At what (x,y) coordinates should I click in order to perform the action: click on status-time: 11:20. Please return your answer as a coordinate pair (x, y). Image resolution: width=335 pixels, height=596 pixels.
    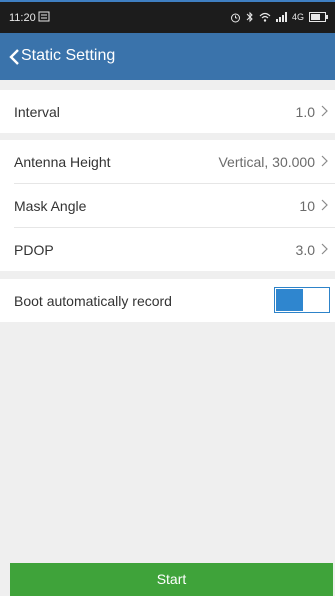
    Looking at the image, I should click on (22, 18).